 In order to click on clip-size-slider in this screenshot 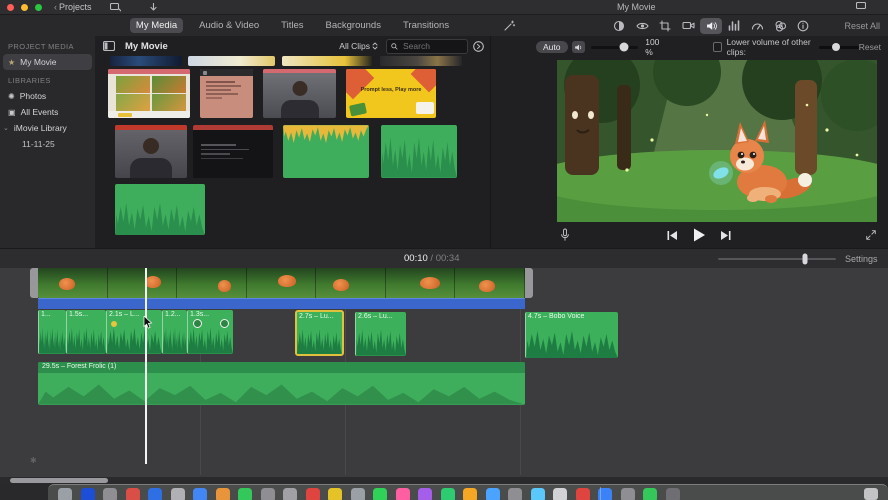, I will do `click(777, 259)`.